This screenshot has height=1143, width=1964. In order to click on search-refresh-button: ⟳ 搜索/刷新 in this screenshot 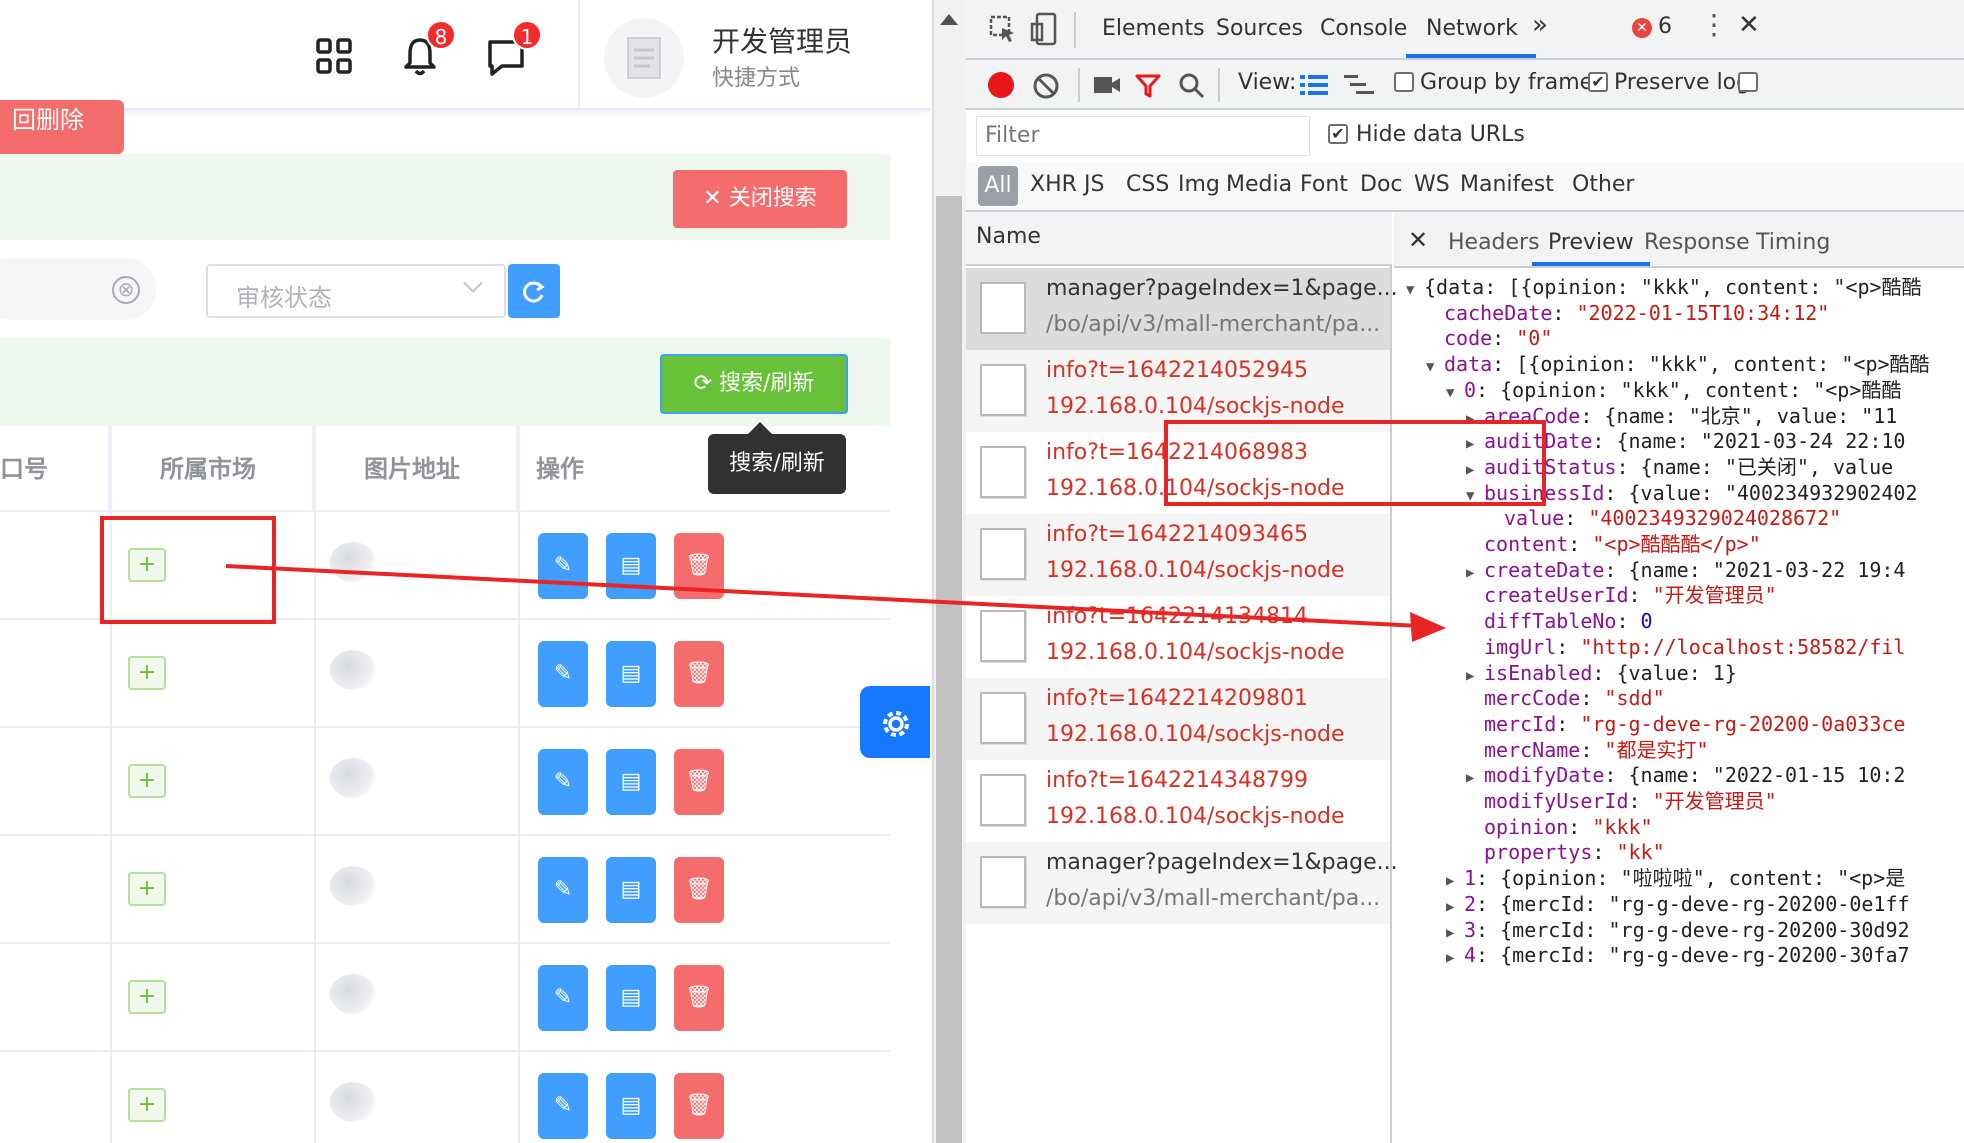, I will do `click(754, 384)`.